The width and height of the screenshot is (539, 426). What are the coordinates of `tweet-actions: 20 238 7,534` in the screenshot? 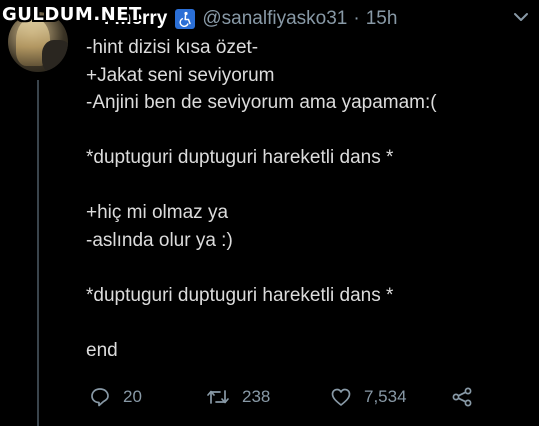 It's located at (289, 397).